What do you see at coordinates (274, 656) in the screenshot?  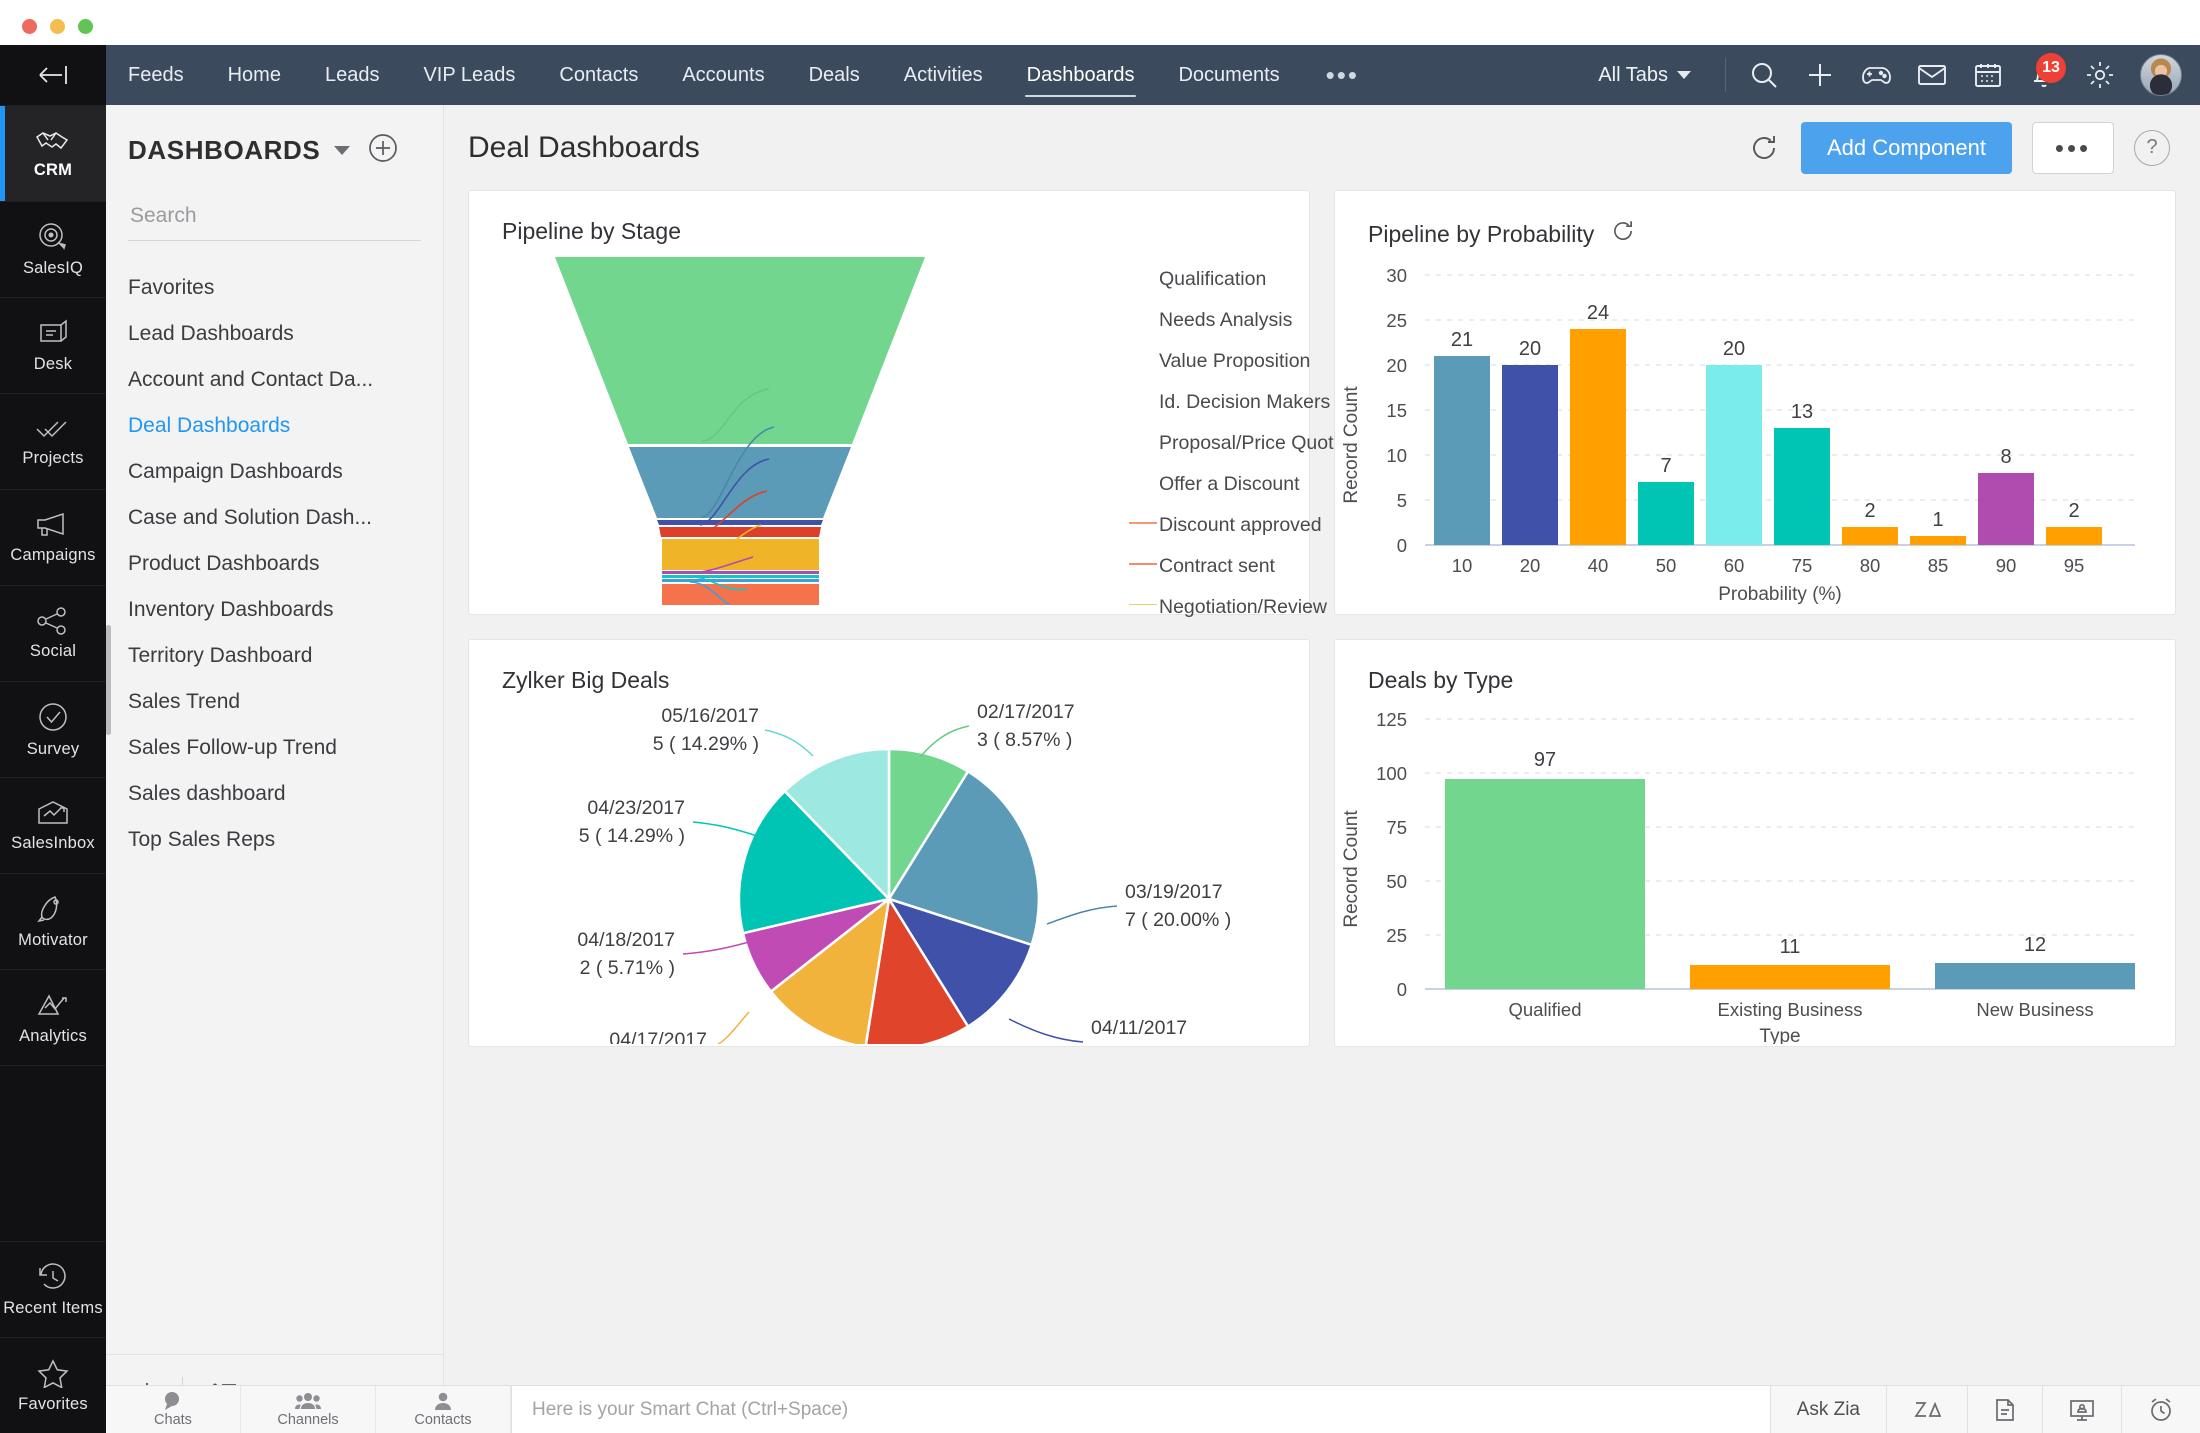 I see `list-item: Territory Dashboard` at bounding box center [274, 656].